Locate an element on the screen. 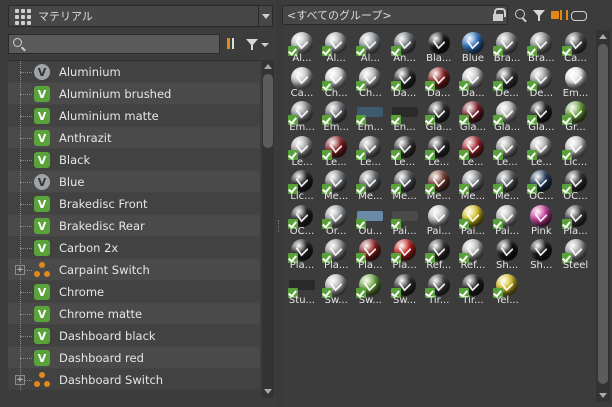  list-item: + Dashboard Switch is located at coordinates (134, 379).